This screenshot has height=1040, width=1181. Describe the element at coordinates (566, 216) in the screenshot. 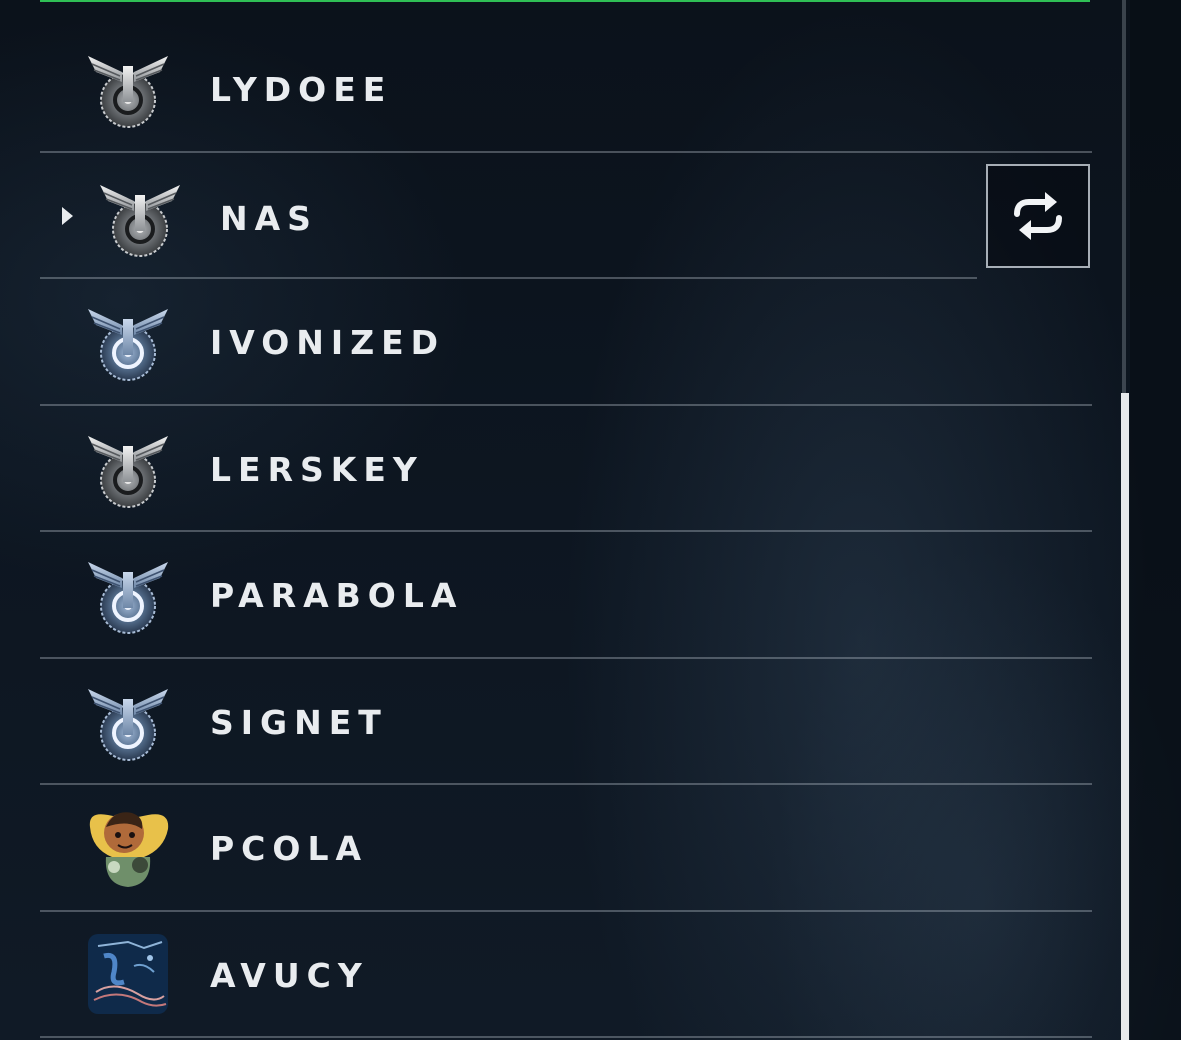

I see `player-row-nas: NAS` at that location.